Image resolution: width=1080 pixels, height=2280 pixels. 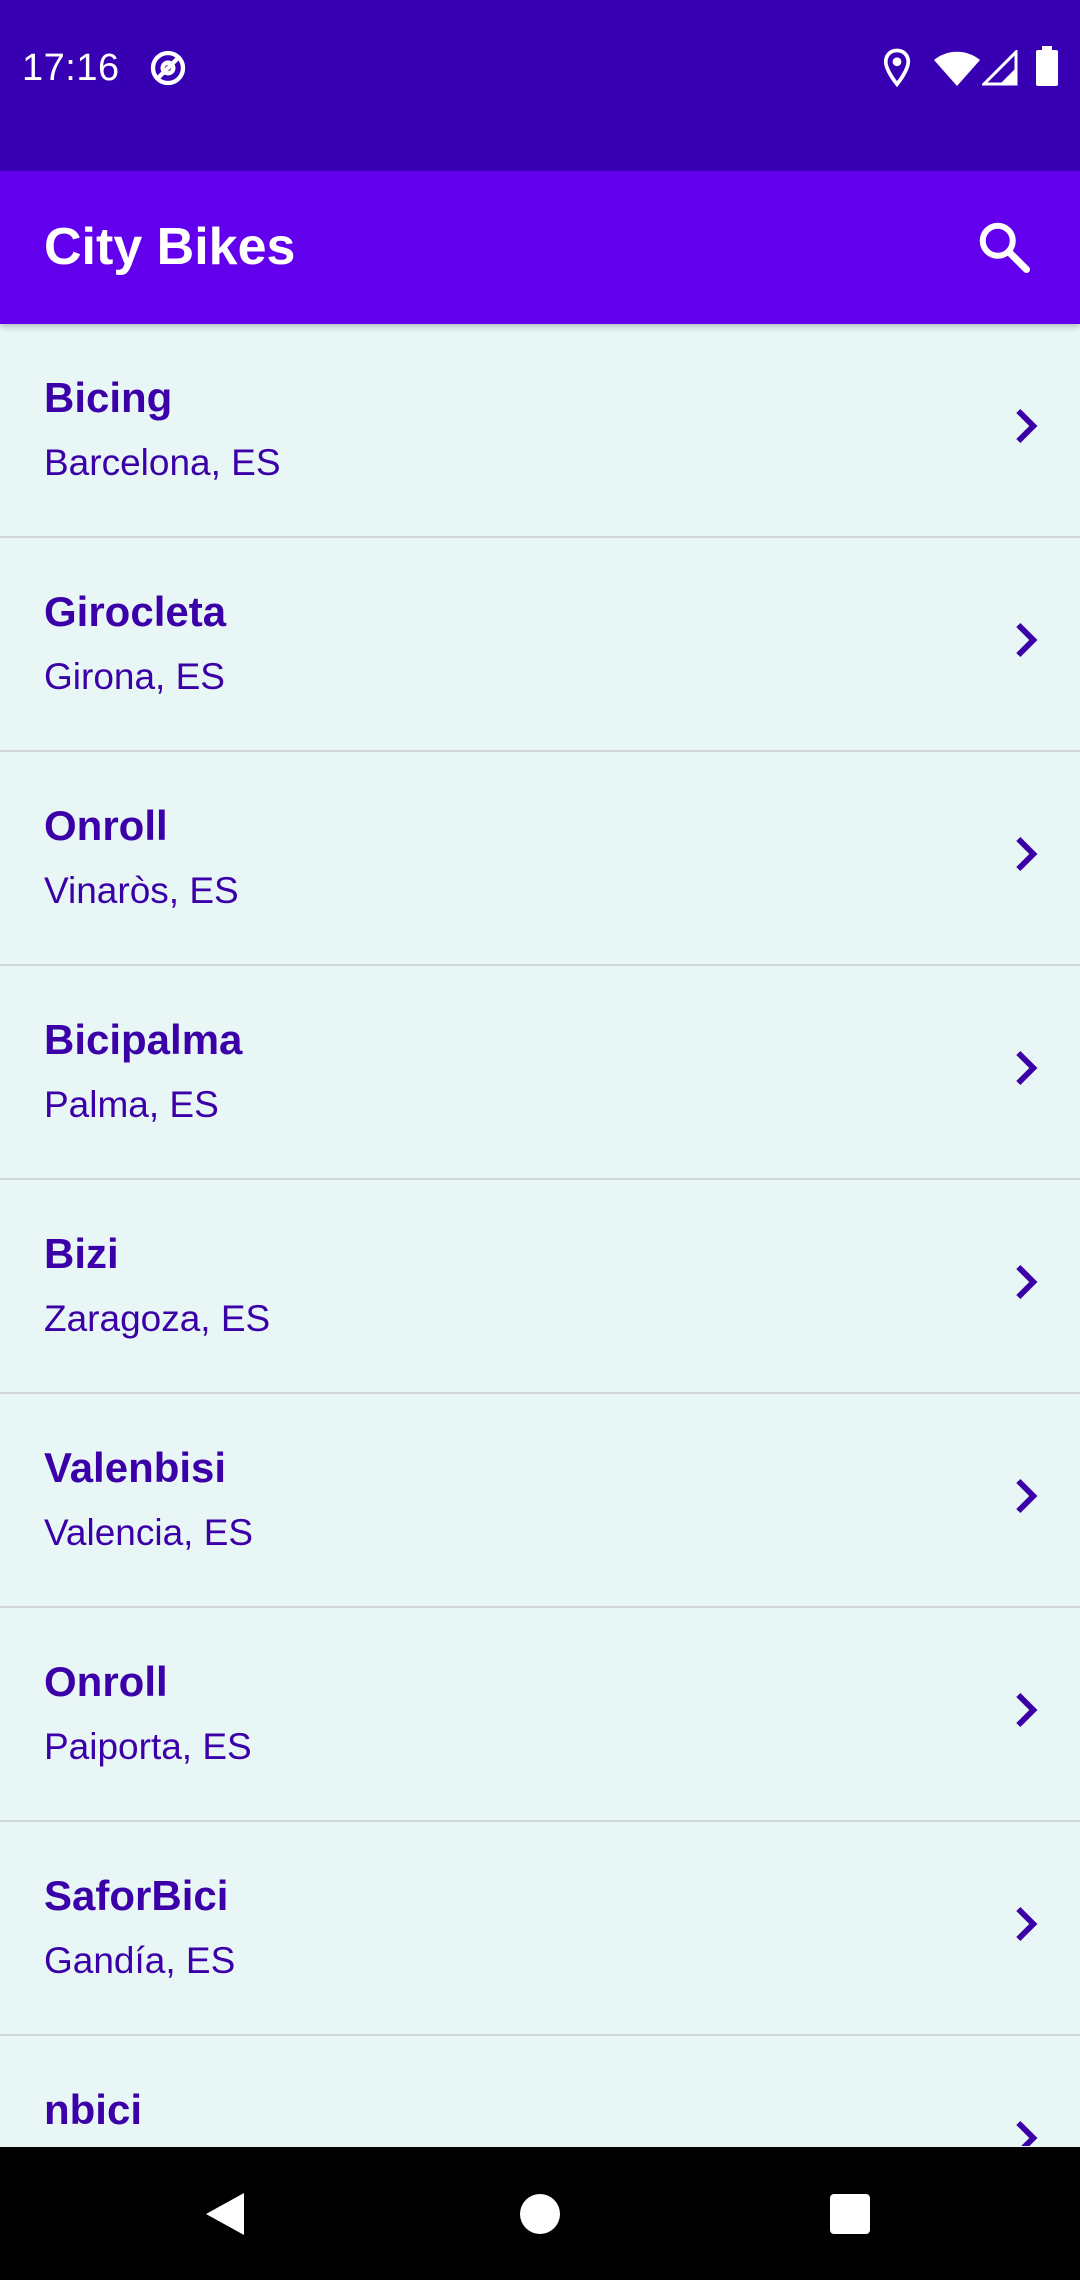 I want to click on network-location: Zaragoza, ES, so click(x=157, y=1318).